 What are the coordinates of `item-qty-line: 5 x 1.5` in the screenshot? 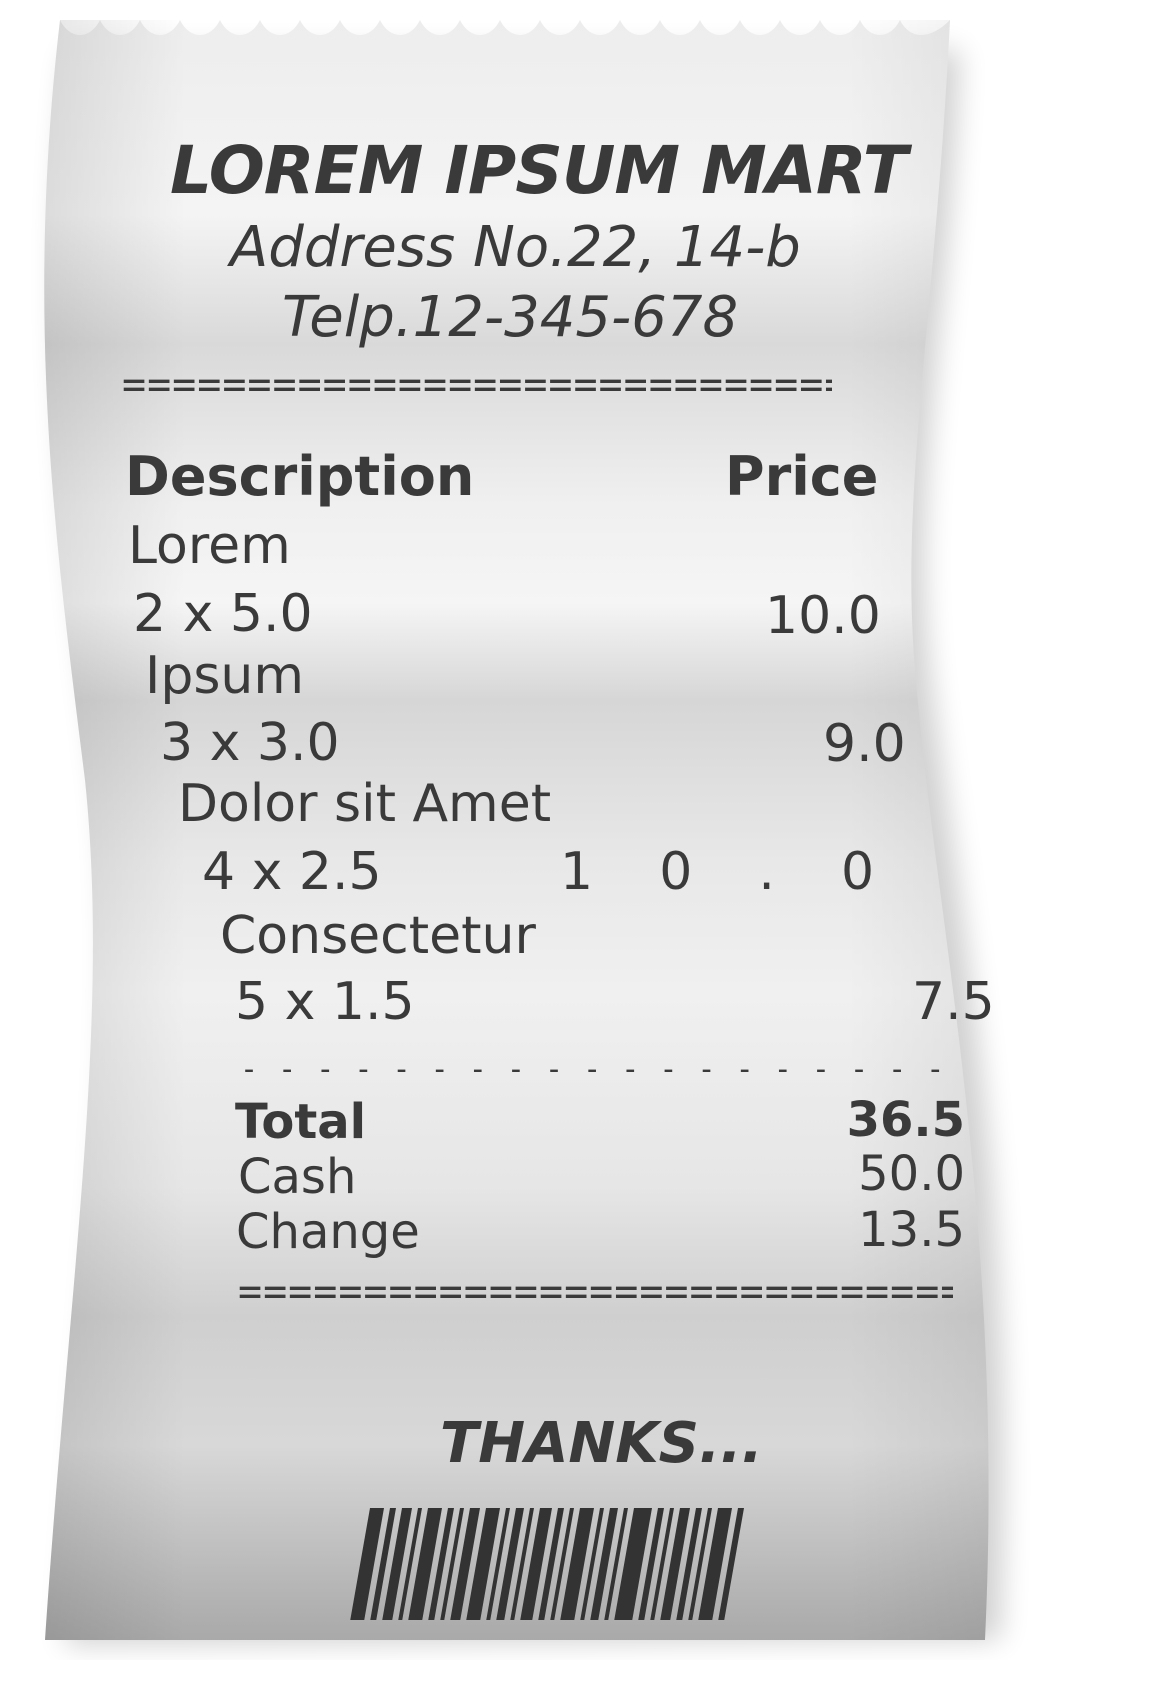 It's located at (325, 1002).